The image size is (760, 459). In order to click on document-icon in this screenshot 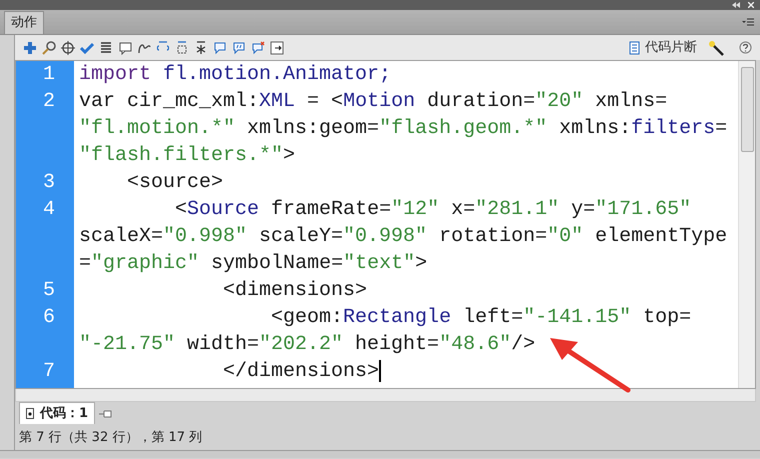, I will do `click(30, 413)`.